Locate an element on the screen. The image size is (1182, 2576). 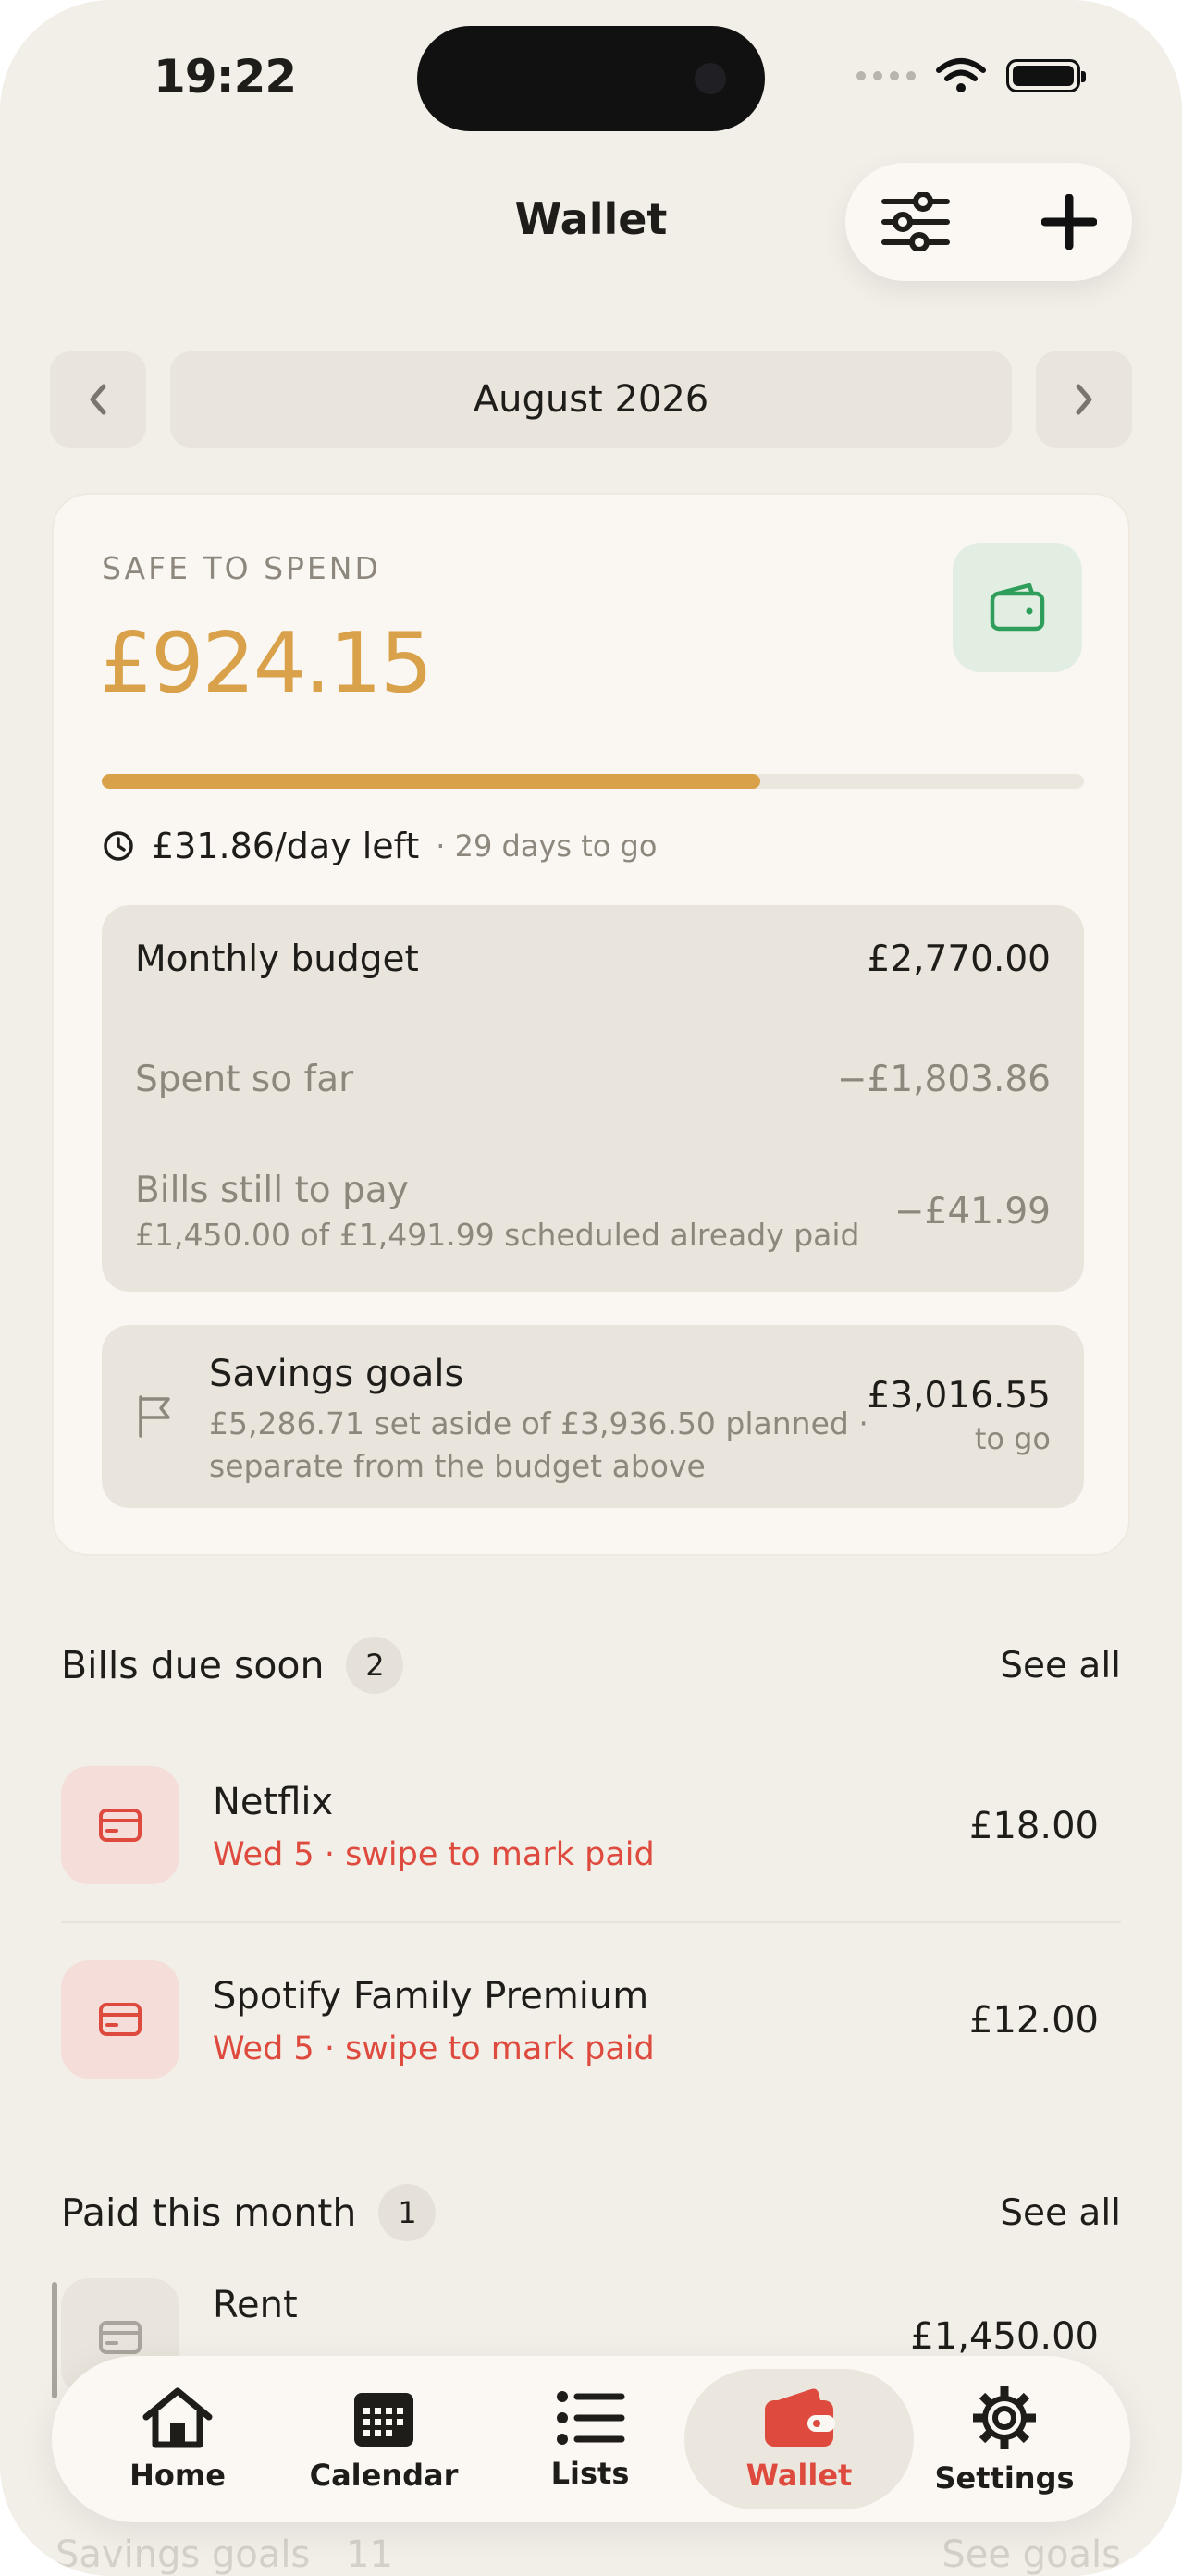
paid-header: Paid this month 1 See all is located at coordinates (591, 2212).